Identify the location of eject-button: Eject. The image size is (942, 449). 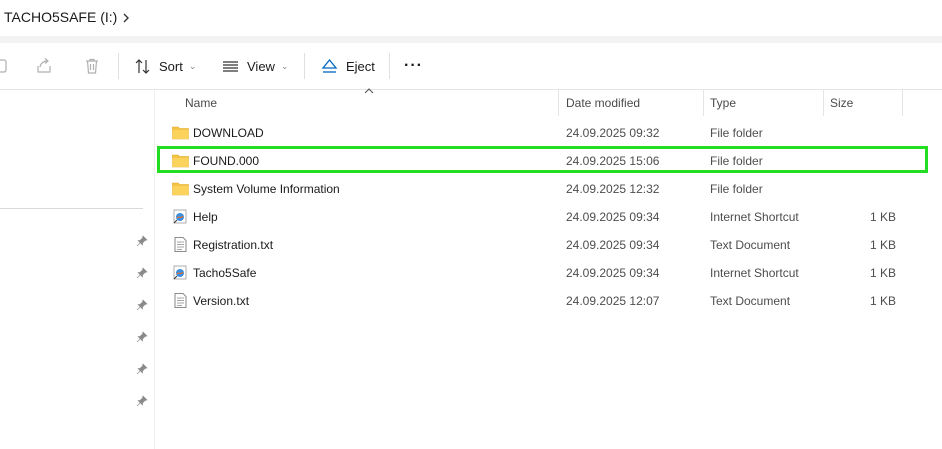
(348, 66).